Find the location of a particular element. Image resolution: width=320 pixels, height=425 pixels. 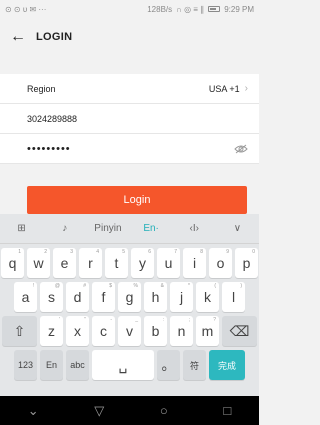

region-selector: Region USA +1 › is located at coordinates (129, 89).